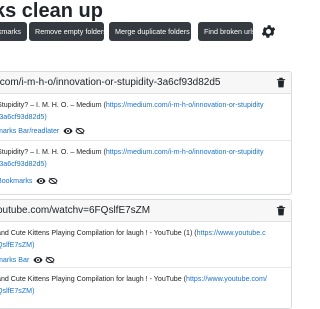 The image size is (320, 309). I want to click on page-title: ks clean up, so click(51, 11).